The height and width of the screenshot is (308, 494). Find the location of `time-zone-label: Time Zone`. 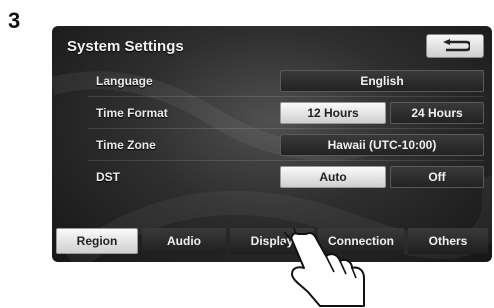

time-zone-label: Time Zone is located at coordinates (126, 145).